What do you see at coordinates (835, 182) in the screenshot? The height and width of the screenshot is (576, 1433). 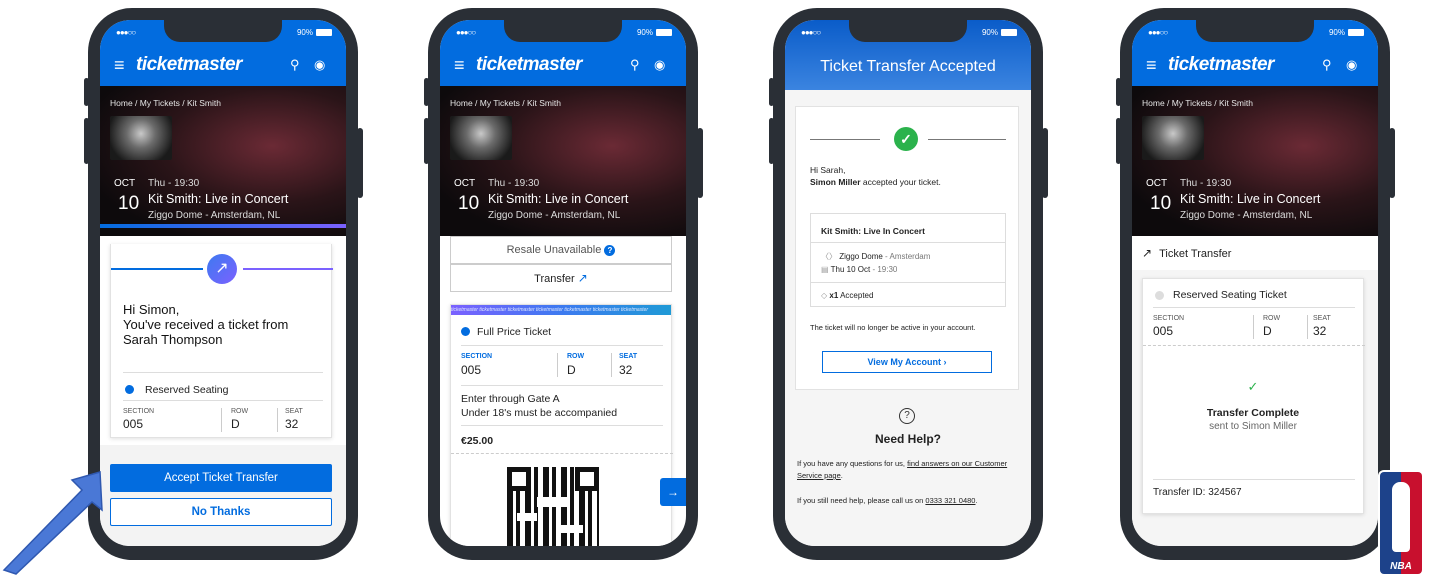 I see `accepter-name: Simon Miller` at bounding box center [835, 182].